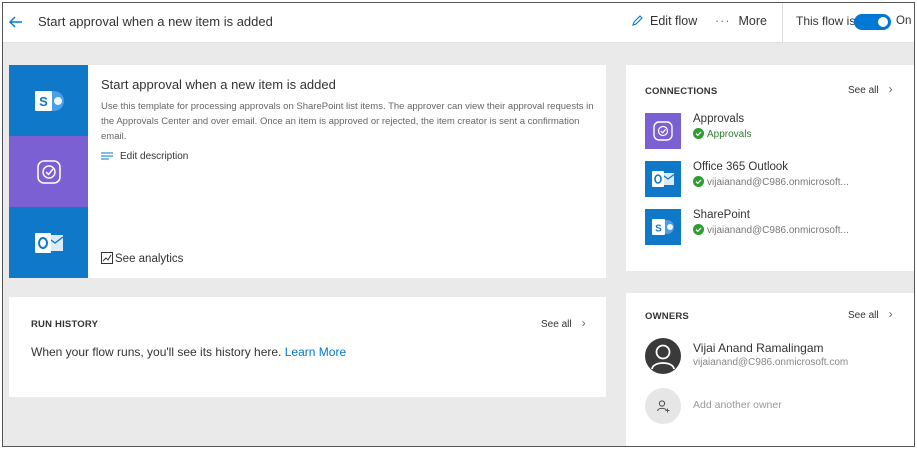 Image resolution: width=917 pixels, height=449 pixels. What do you see at coordinates (667, 316) in the screenshot?
I see `owners-heading: OWNERS` at bounding box center [667, 316].